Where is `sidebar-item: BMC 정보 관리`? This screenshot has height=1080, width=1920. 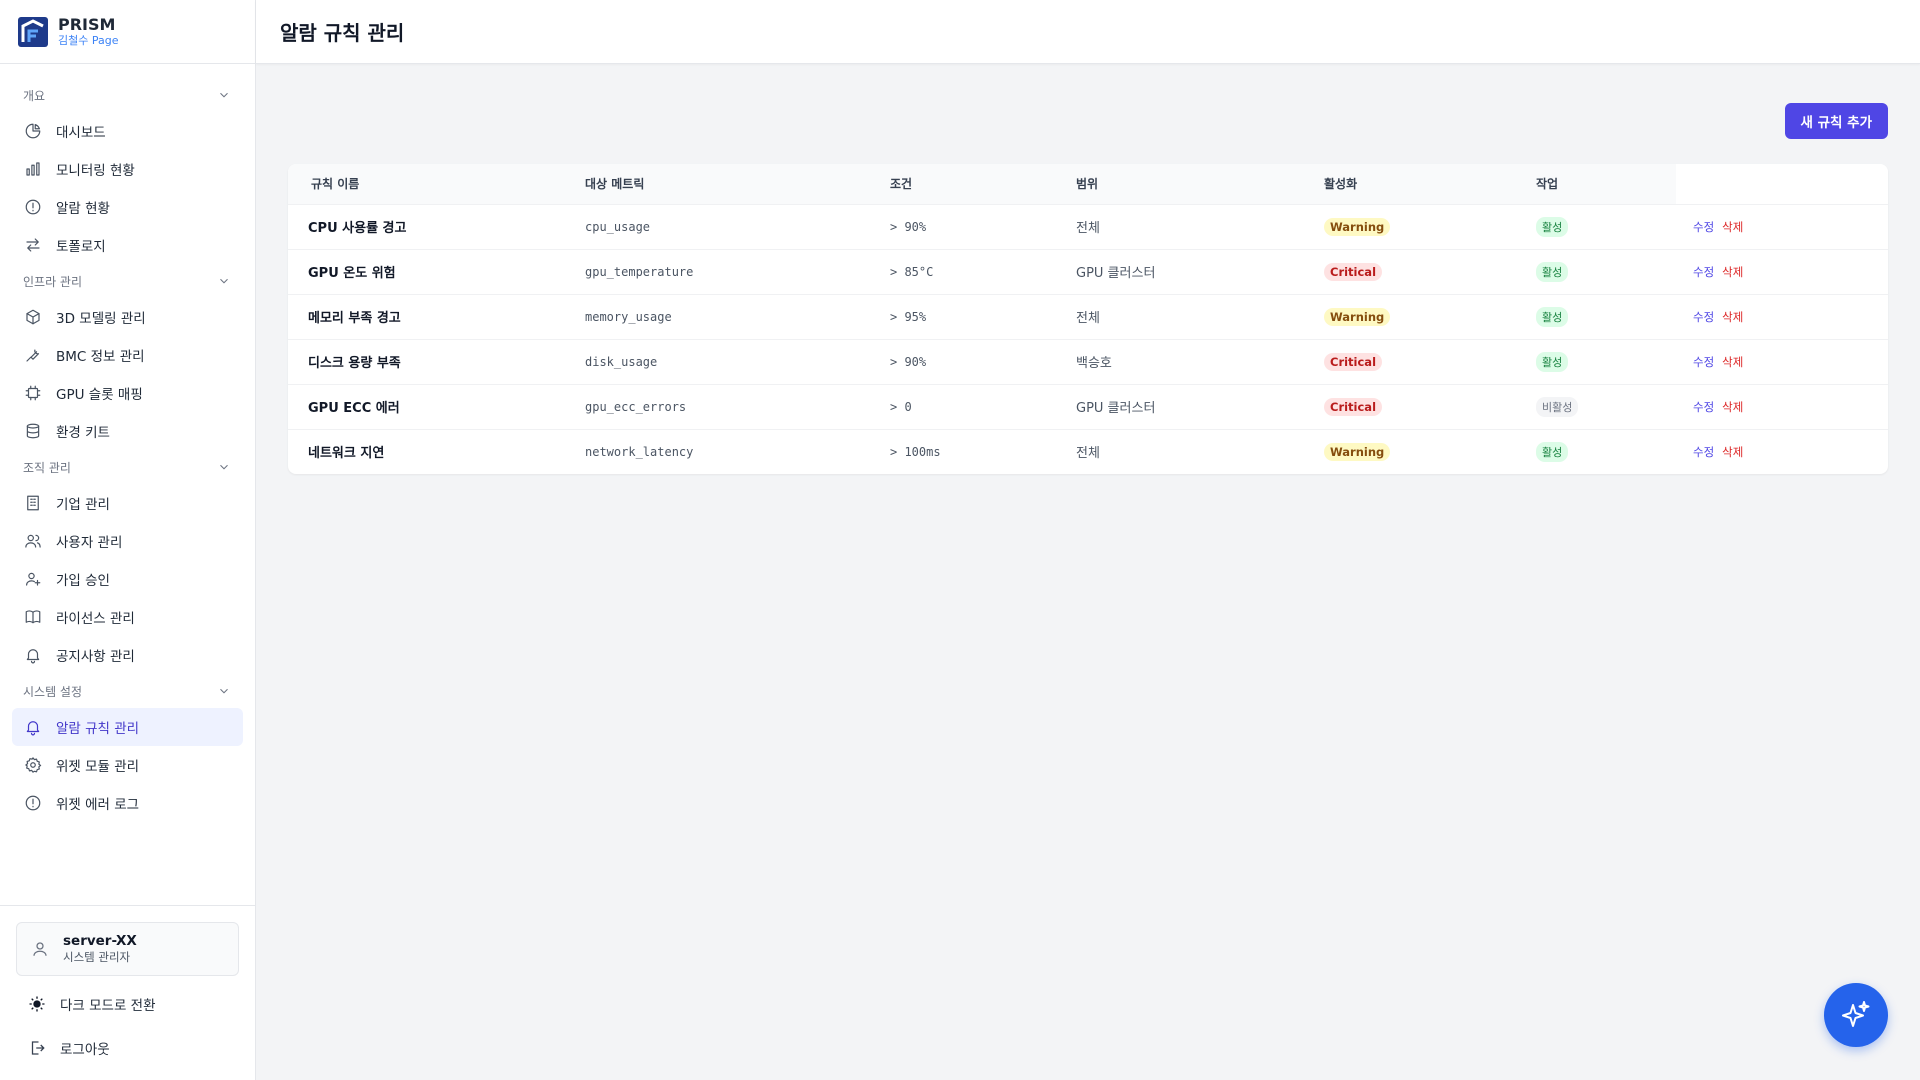 sidebar-item: BMC 정보 관리 is located at coordinates (127, 355).